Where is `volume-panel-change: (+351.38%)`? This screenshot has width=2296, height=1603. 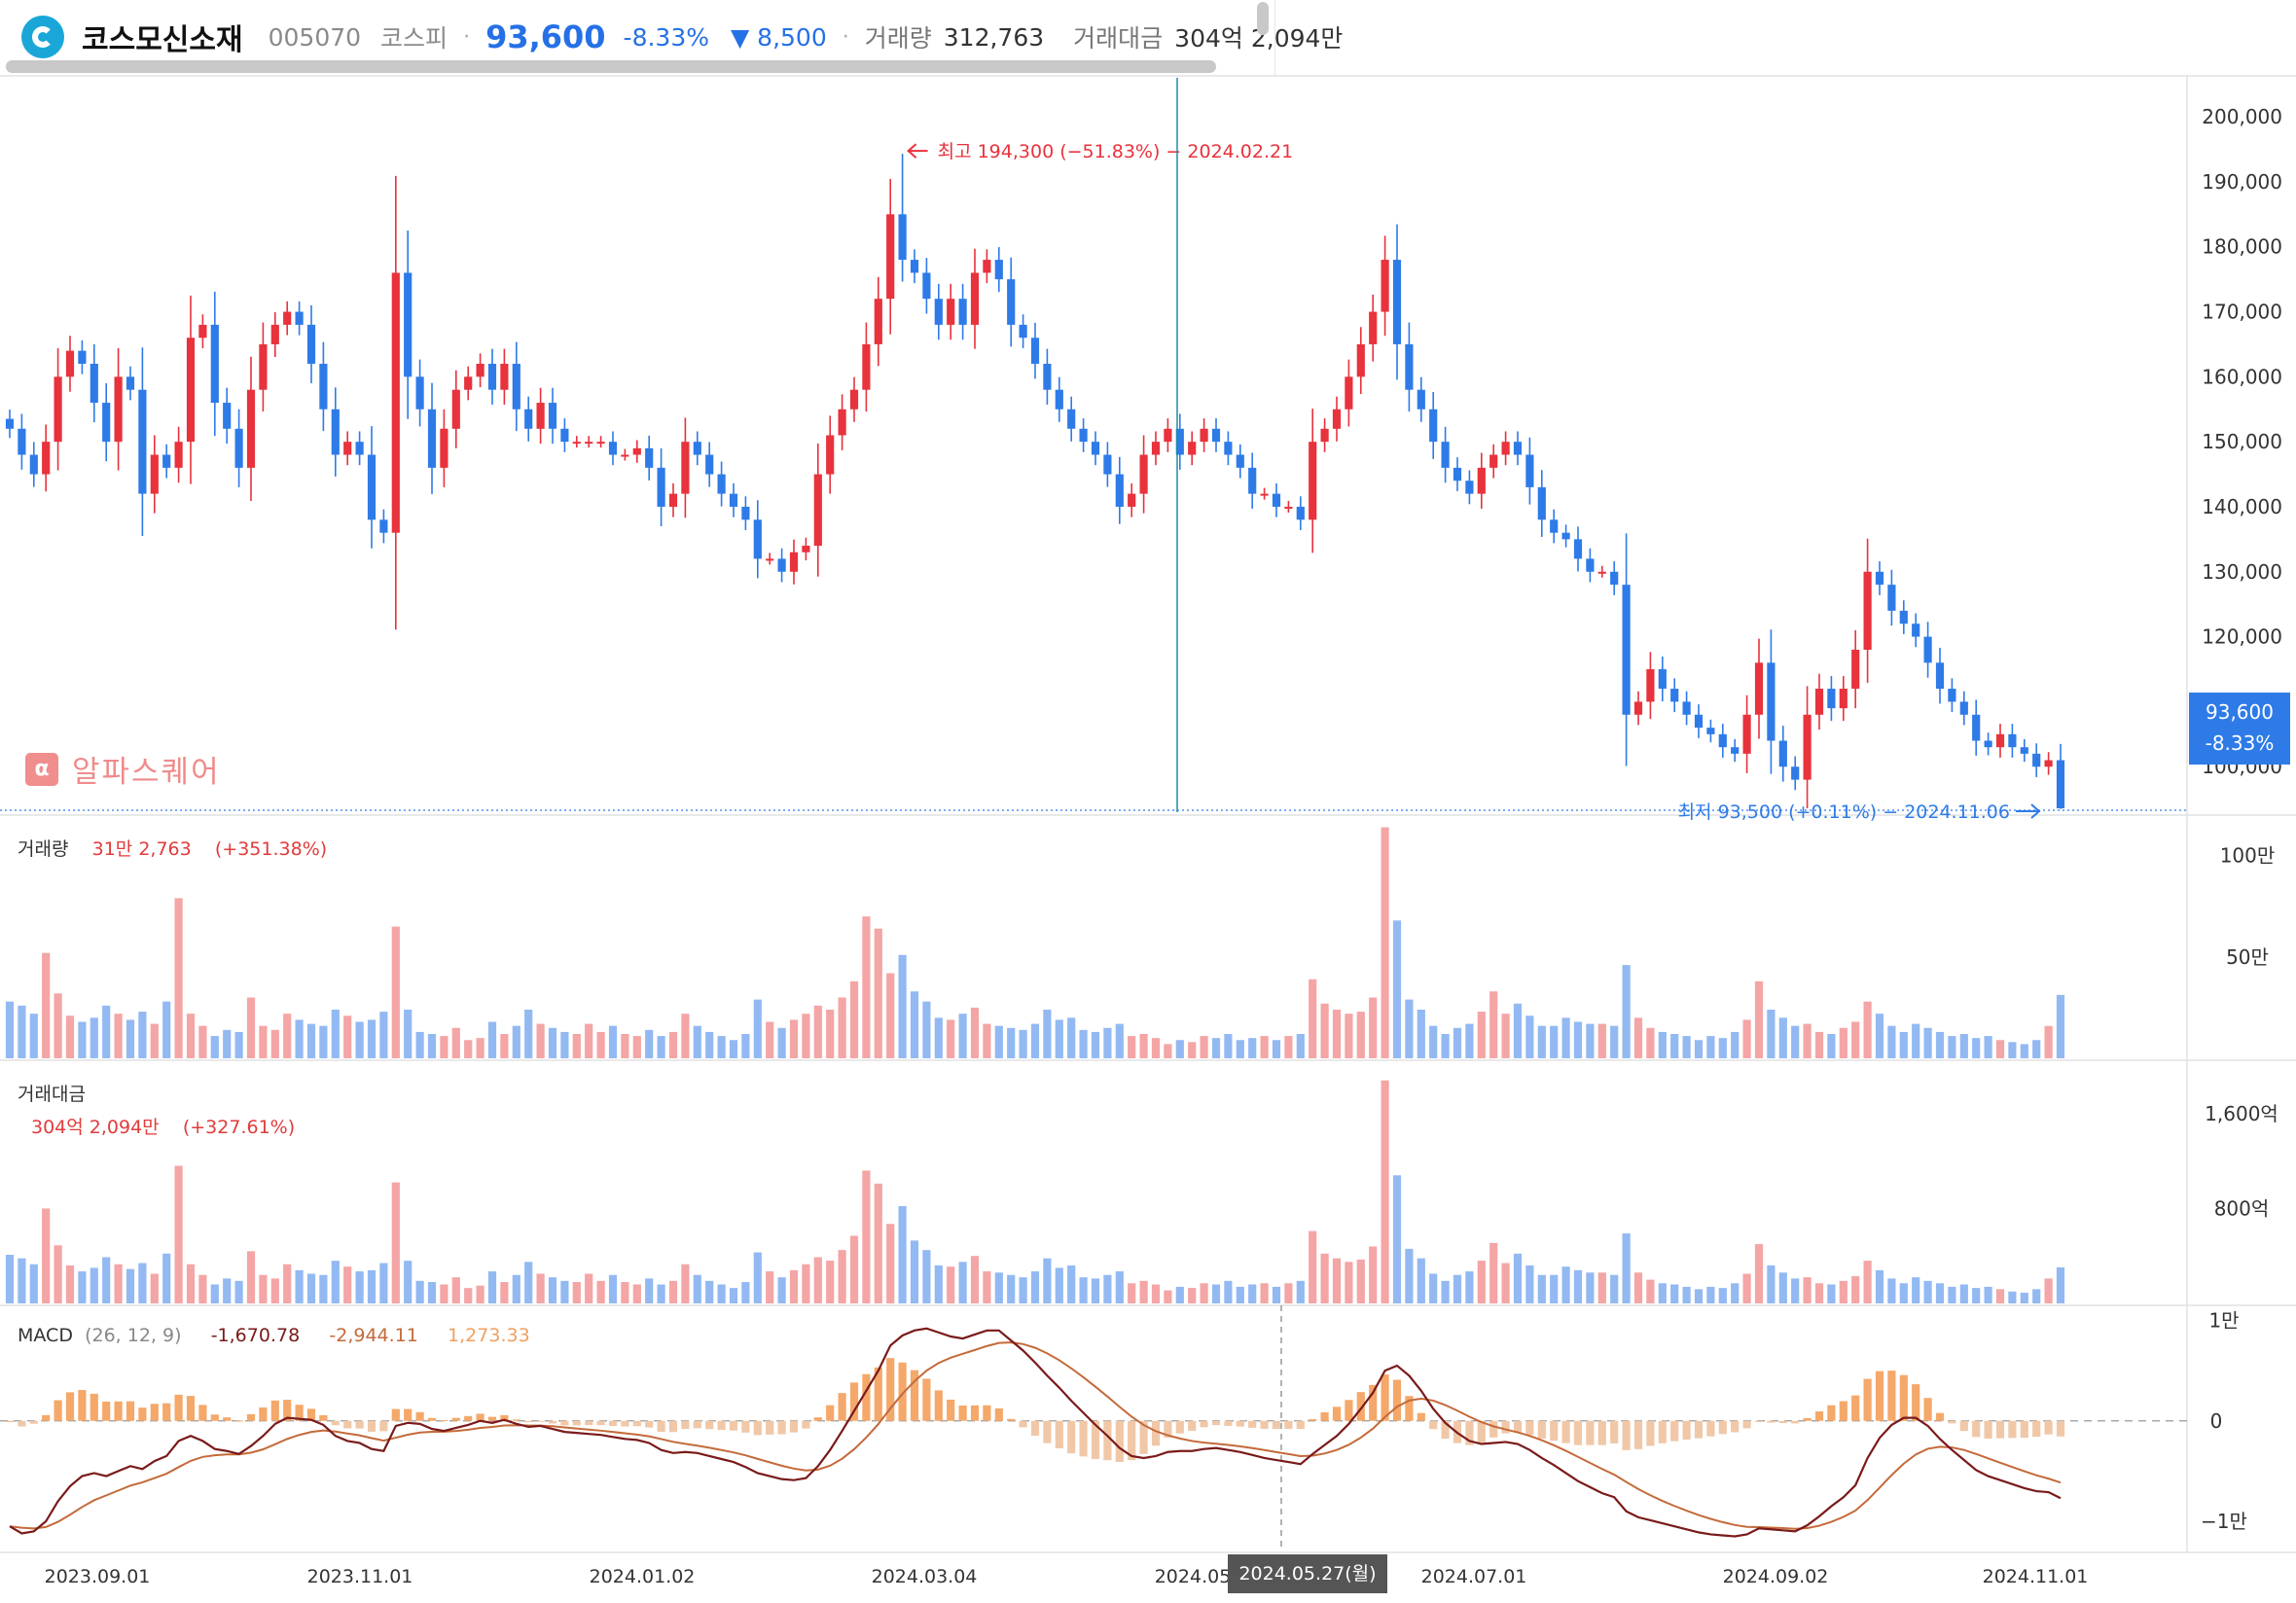
volume-panel-change: (+351.38%) is located at coordinates (271, 849).